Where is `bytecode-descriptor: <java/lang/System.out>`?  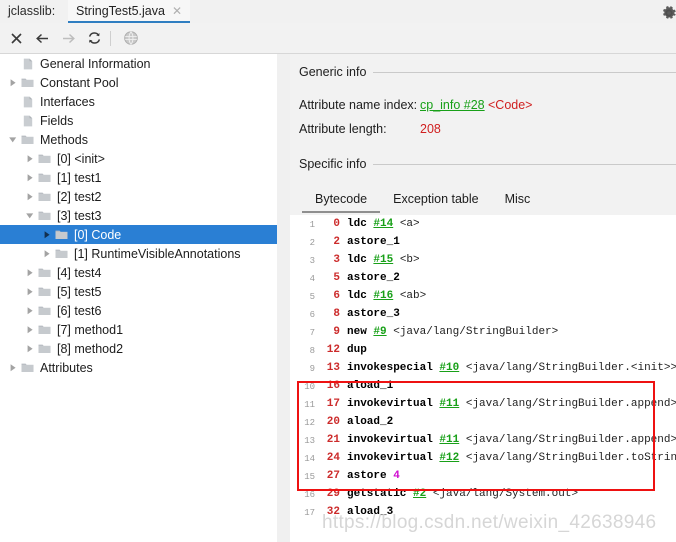
bytecode-descriptor: <java/lang/System.out> is located at coordinates (505, 494).